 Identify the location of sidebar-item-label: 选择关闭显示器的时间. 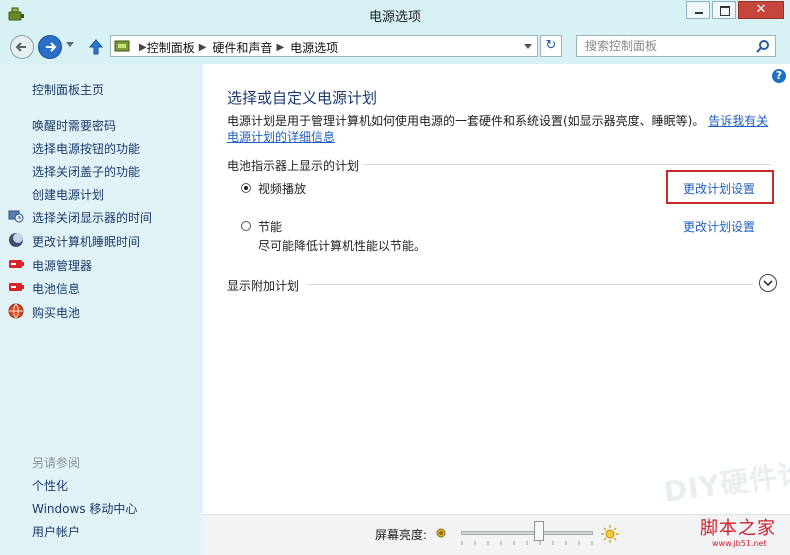
(92, 218).